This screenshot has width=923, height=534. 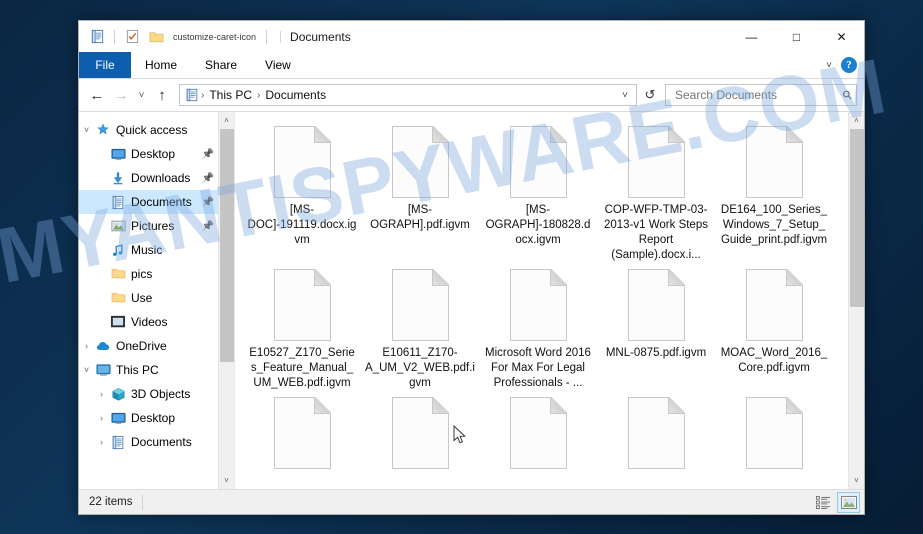 What do you see at coordinates (278, 65) in the screenshot?
I see `tab-view: View` at bounding box center [278, 65].